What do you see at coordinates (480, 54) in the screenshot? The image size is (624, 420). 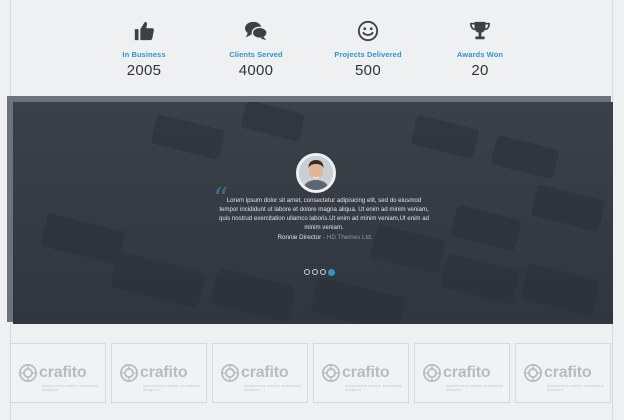 I see `stat-label: Awards Won` at bounding box center [480, 54].